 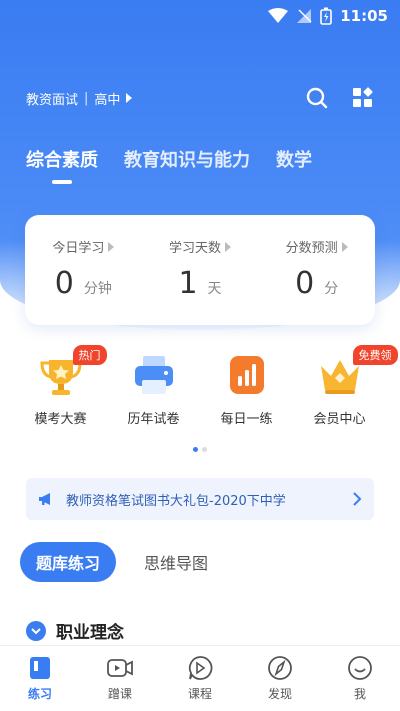 What do you see at coordinates (200, 246) in the screenshot?
I see `stat-label: 学习天数` at bounding box center [200, 246].